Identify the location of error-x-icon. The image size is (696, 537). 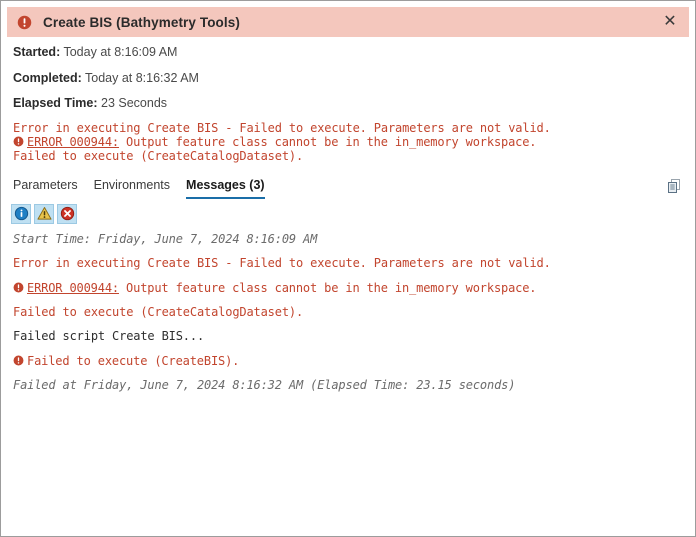
(67, 214).